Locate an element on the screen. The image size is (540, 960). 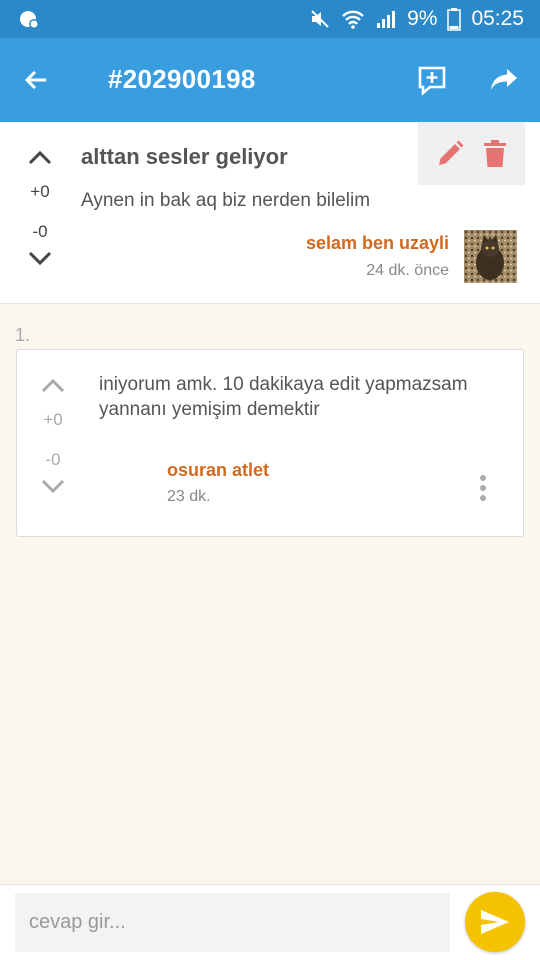
back-arrow-icon is located at coordinates (35, 80).